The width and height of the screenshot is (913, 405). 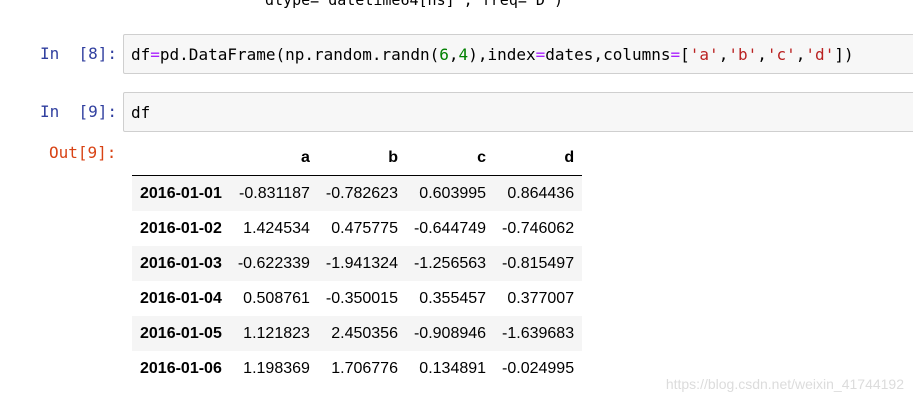 What do you see at coordinates (453, 298) in the screenshot?
I see `table-cell: 0.355457` at bounding box center [453, 298].